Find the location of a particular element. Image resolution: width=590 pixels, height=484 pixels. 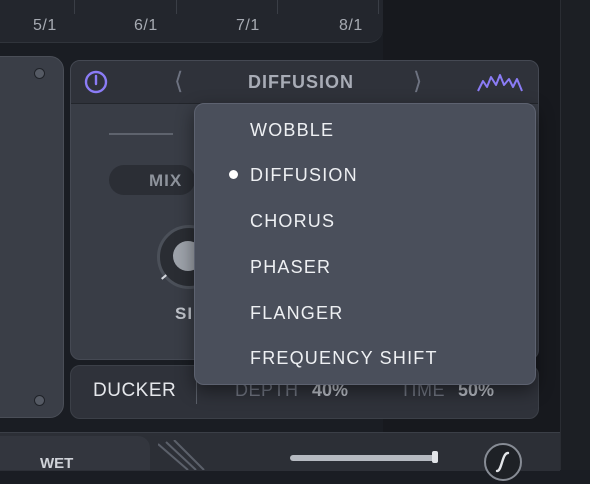

timeline-label: 6/1 is located at coordinates (146, 25).